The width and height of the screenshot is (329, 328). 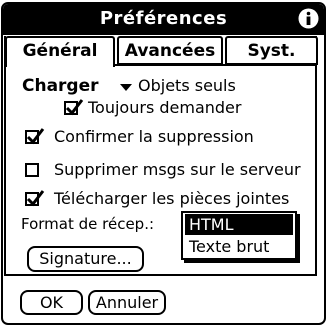 I want to click on tab-system: Syst., so click(x=271, y=50).